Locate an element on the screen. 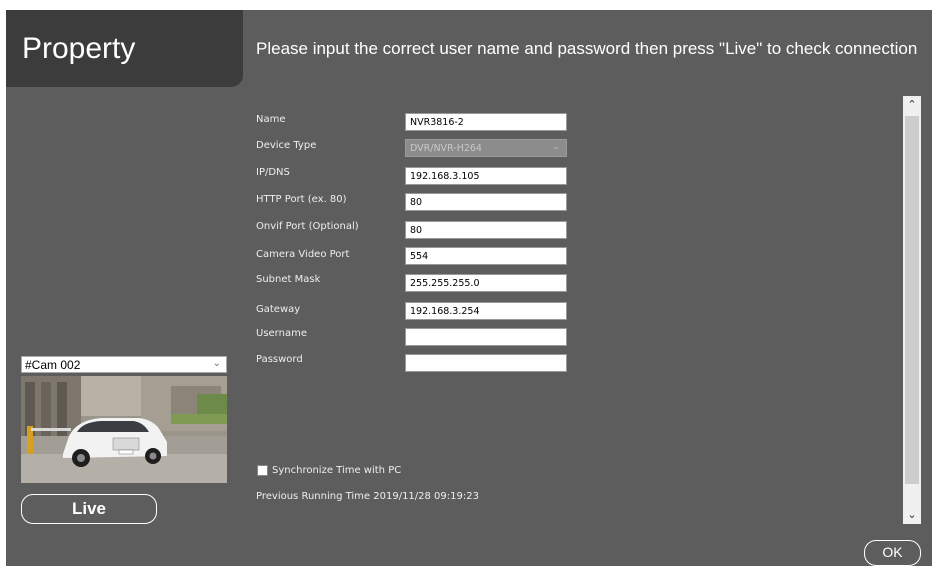 The height and width of the screenshot is (569, 939). form-scrollbar: ⌃ ⌄ is located at coordinates (912, 310).